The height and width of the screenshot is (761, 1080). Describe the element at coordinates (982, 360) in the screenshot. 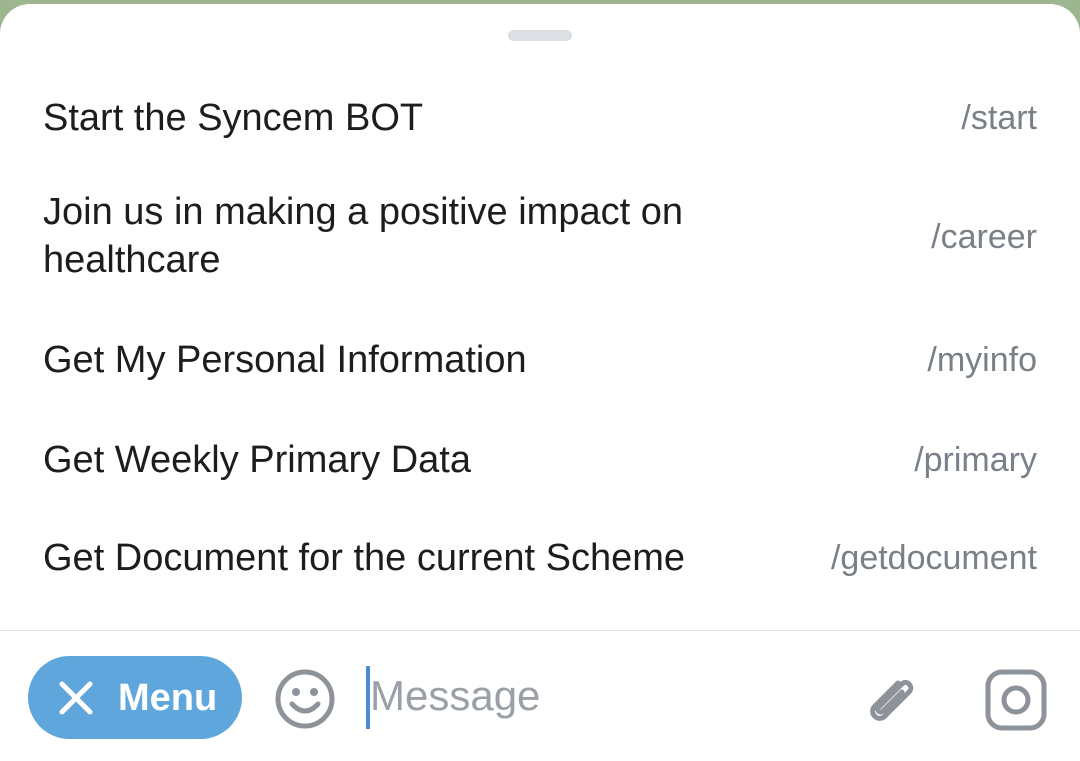

I see `command-name: /myinfo` at that location.